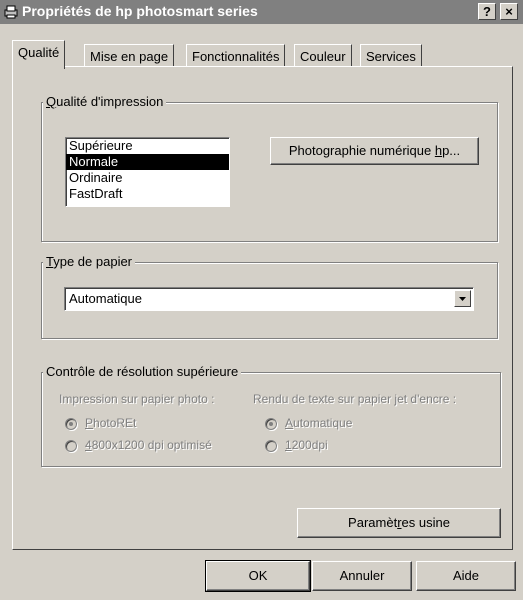 This screenshot has width=523, height=600. Describe the element at coordinates (105, 101) in the screenshot. I see `print-quality-legend: Qualité d'impression` at that location.